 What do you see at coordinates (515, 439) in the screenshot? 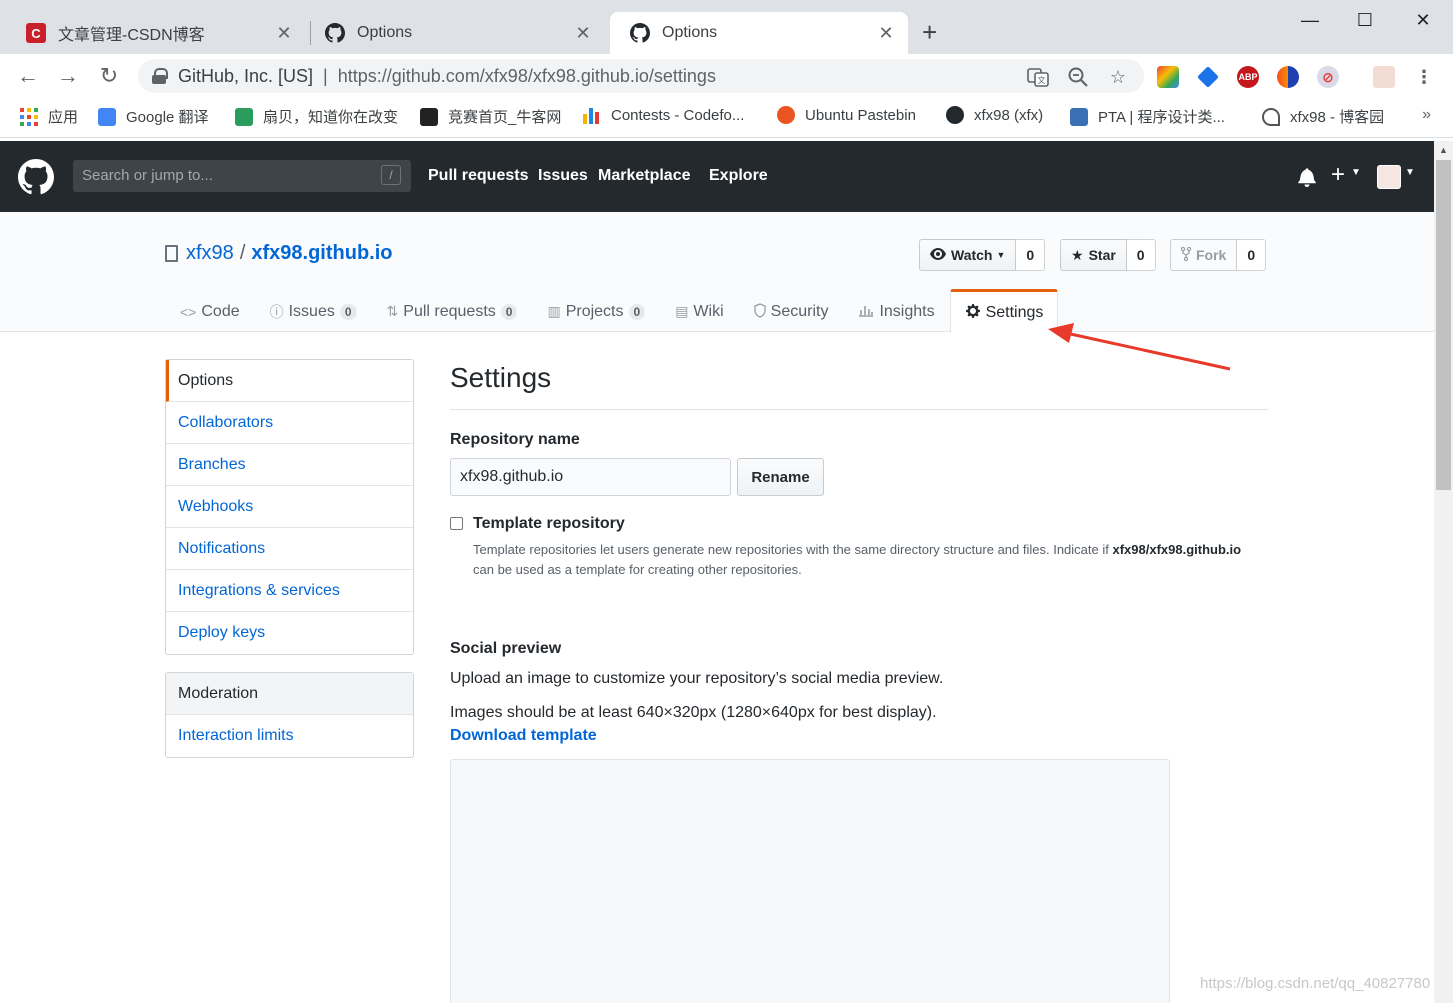
I see `repository-name-label: Repository name` at bounding box center [515, 439].